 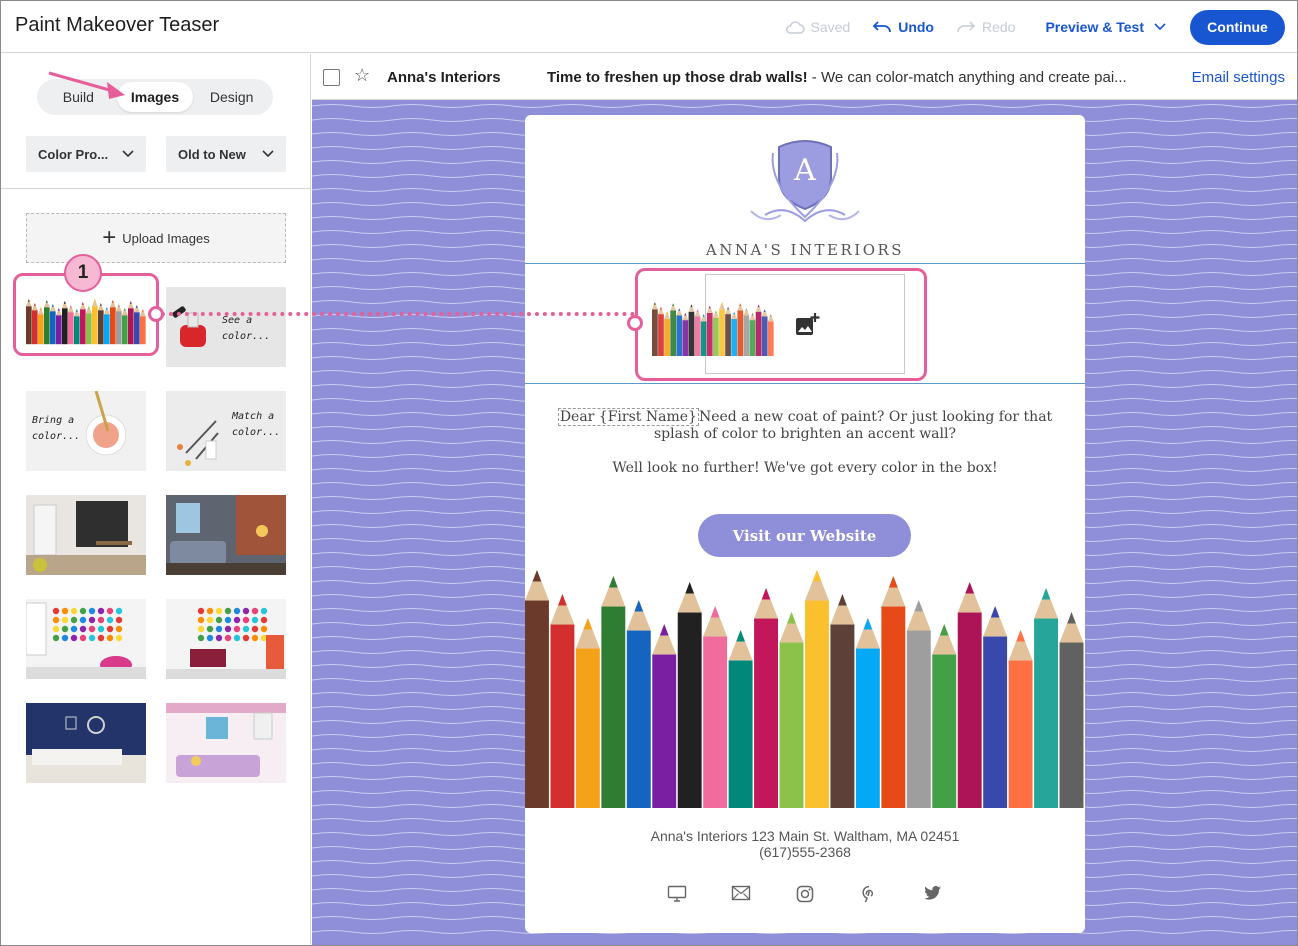 What do you see at coordinates (331, 77) in the screenshot?
I see `select-checkbox` at bounding box center [331, 77].